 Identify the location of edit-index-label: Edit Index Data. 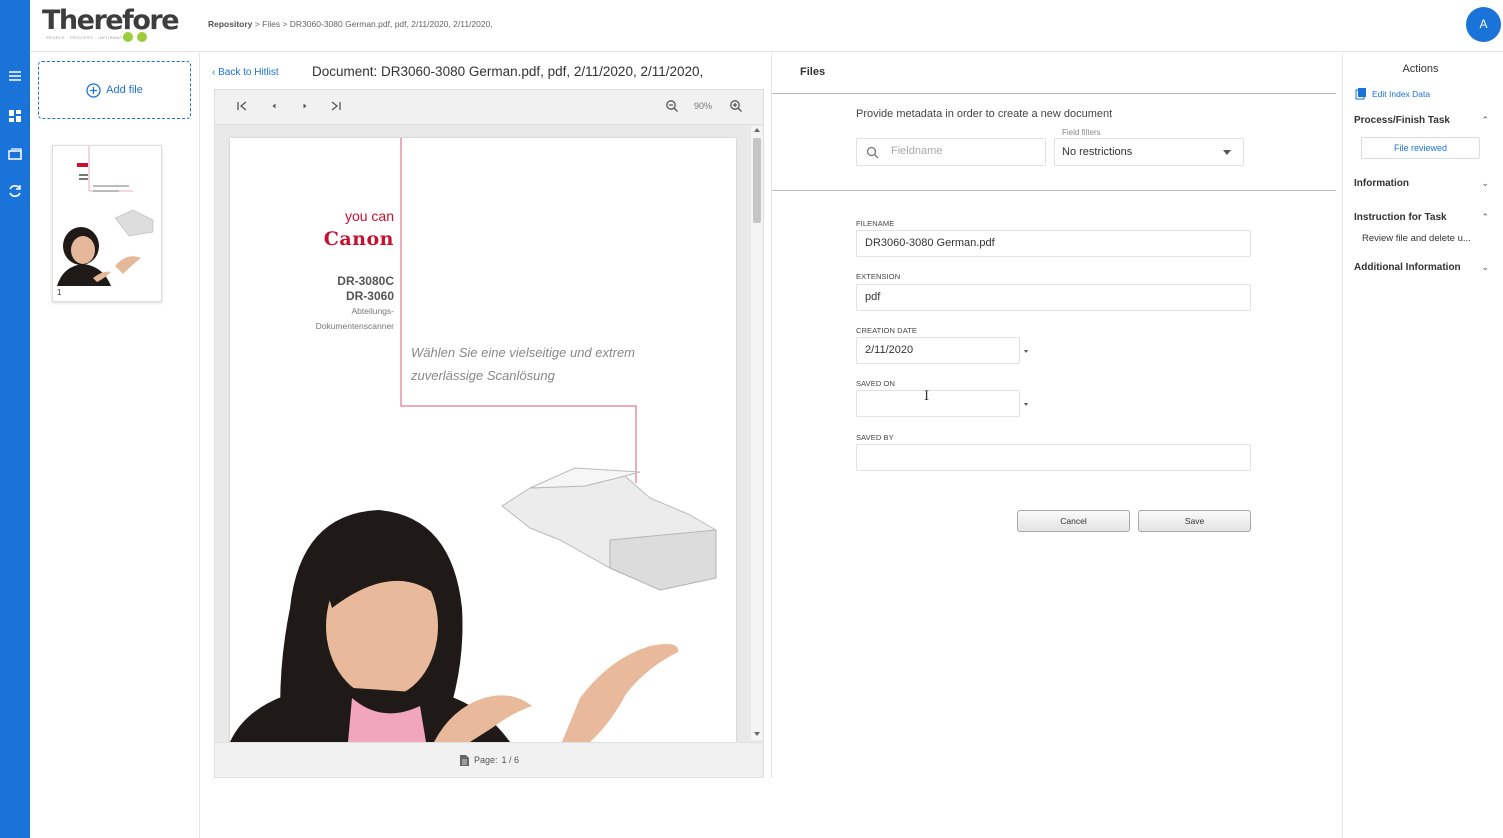
(1401, 93).